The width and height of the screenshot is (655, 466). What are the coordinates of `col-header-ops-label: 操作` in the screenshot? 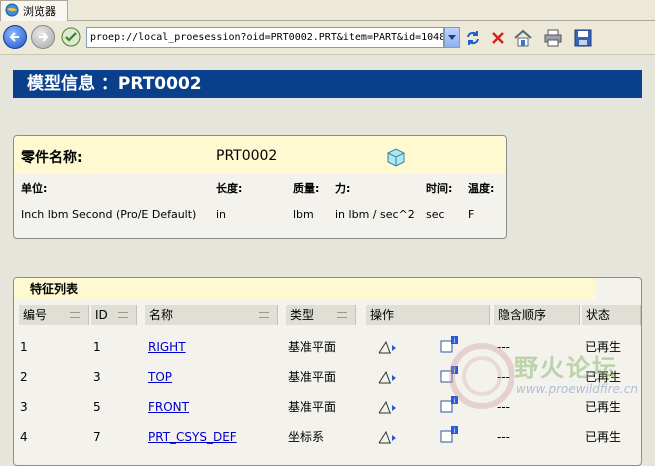 It's located at (382, 315).